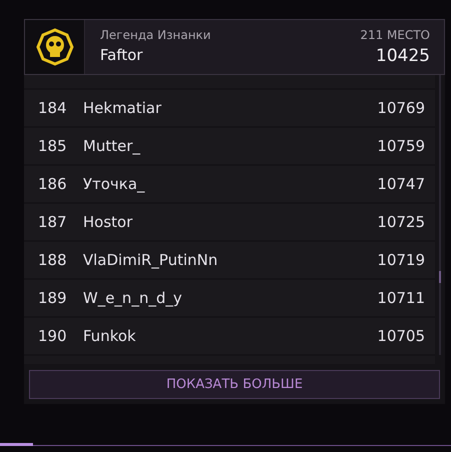 This screenshot has height=452, width=451. What do you see at coordinates (151, 260) in the screenshot?
I see `player-name: VlaDimiR_PutinNn` at bounding box center [151, 260].